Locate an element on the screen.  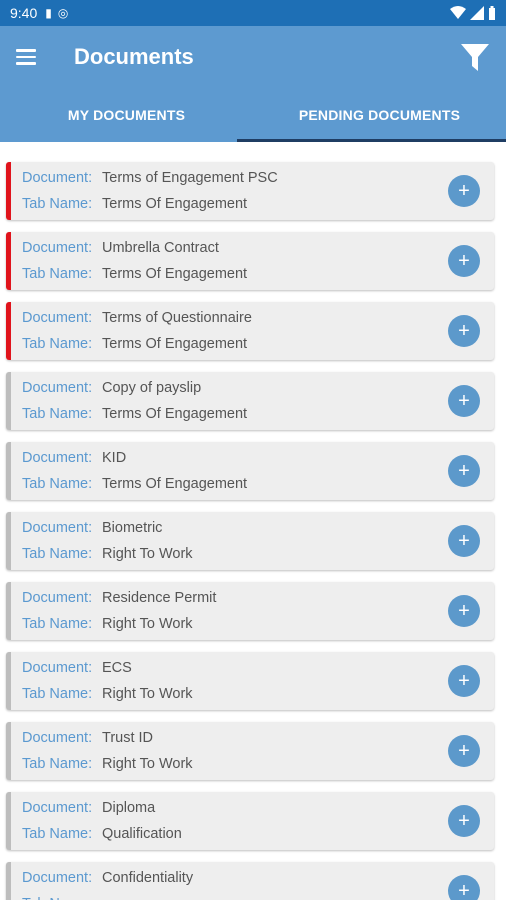
document-row: Document: Residence Permit is located at coordinates (235, 598).